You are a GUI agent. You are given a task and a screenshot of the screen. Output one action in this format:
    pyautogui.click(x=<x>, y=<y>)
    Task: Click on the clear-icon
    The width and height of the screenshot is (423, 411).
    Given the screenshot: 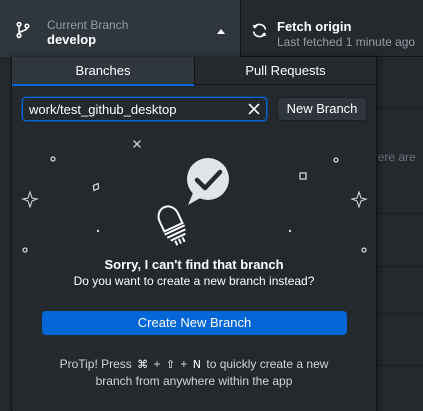 What is the action you would take?
    pyautogui.click(x=254, y=109)
    